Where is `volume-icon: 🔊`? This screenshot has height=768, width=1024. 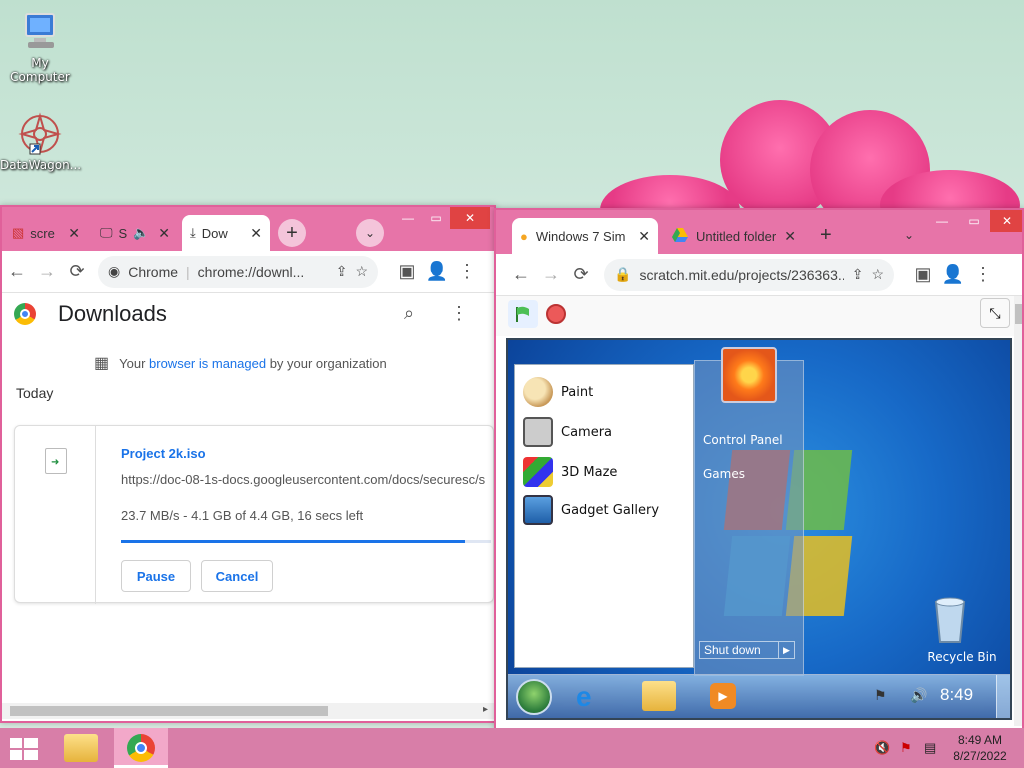 volume-icon: 🔊 is located at coordinates (918, 695).